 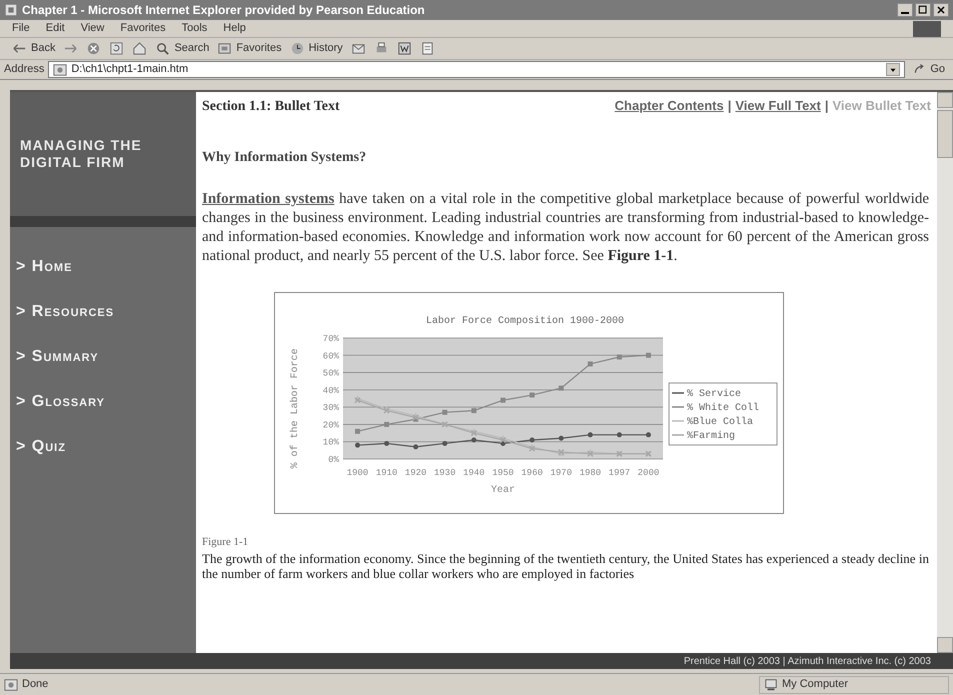 I want to click on axis-tick-label: 1997, so click(x=619, y=473).